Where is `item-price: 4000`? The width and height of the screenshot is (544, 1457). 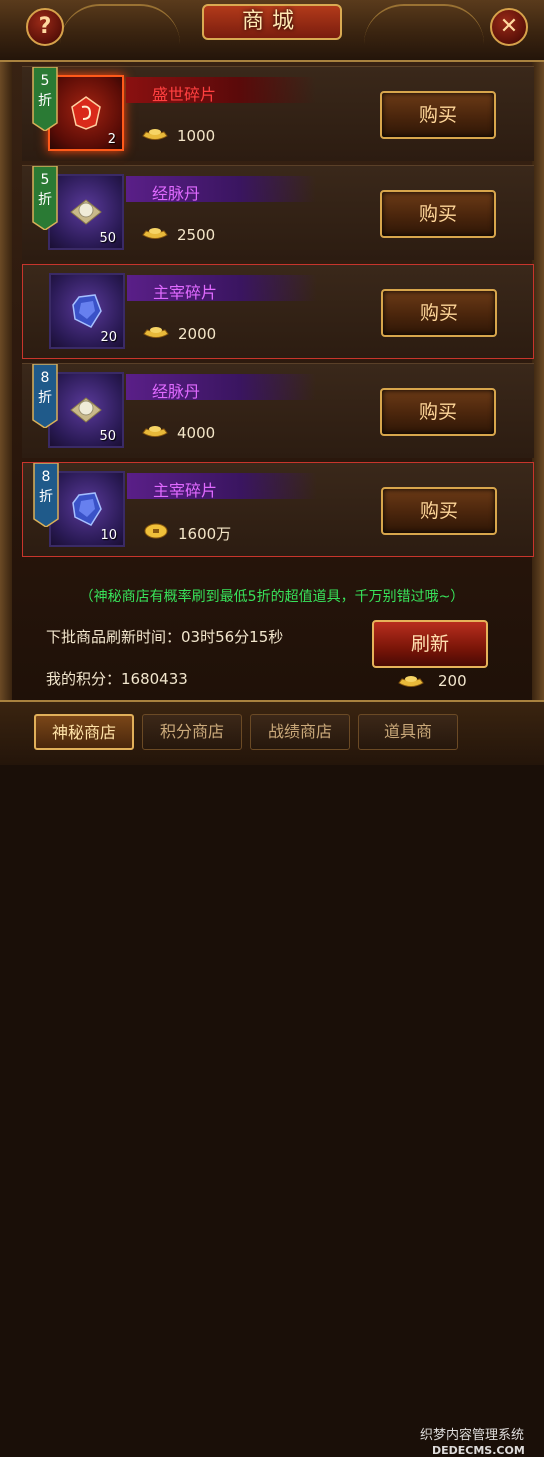
item-price: 4000 is located at coordinates (196, 433).